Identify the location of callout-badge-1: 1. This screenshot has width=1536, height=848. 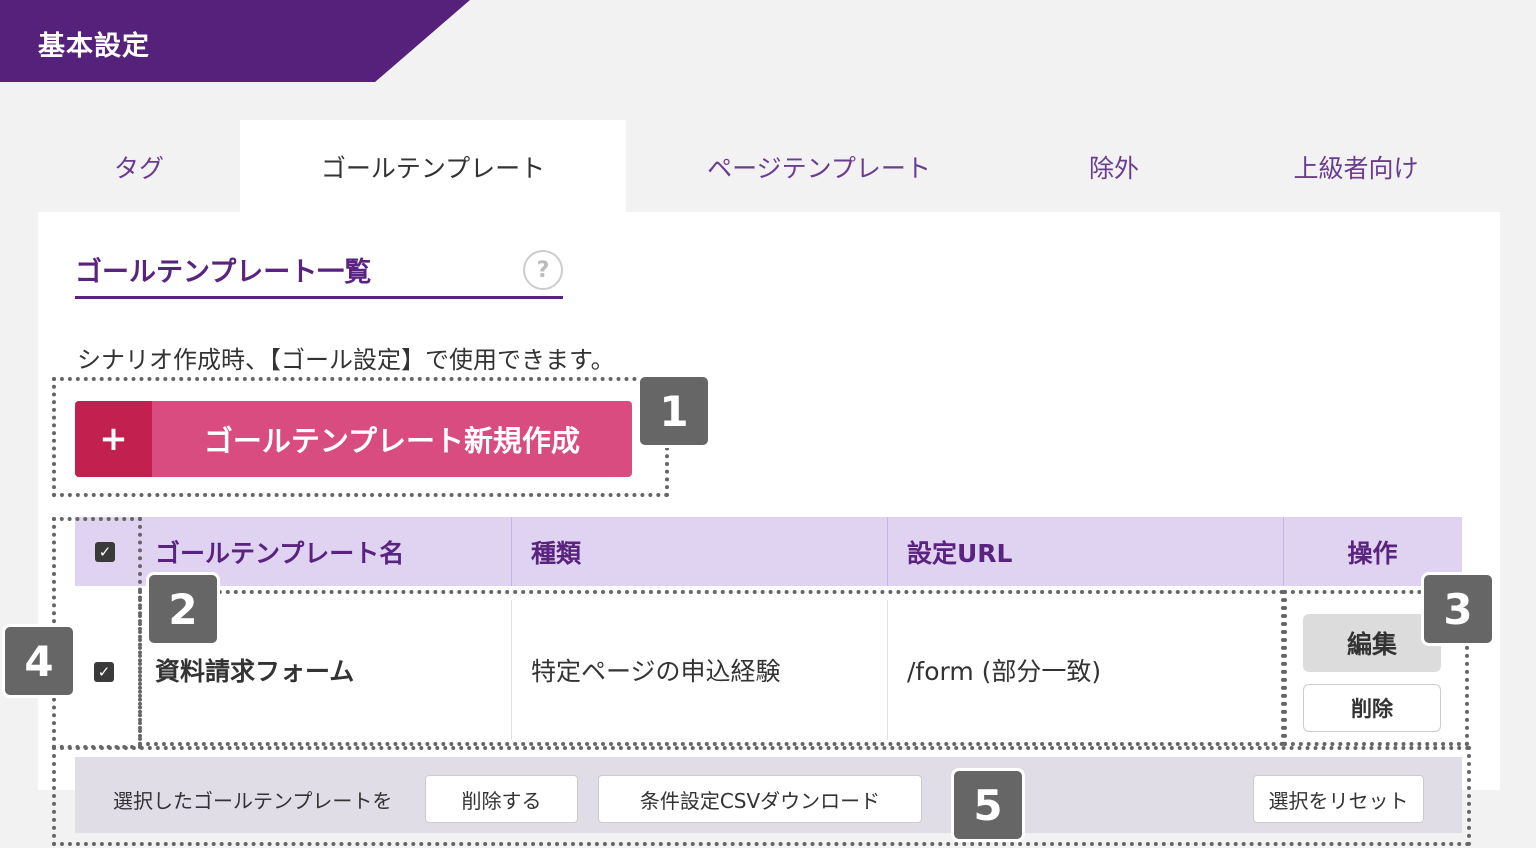
(674, 411).